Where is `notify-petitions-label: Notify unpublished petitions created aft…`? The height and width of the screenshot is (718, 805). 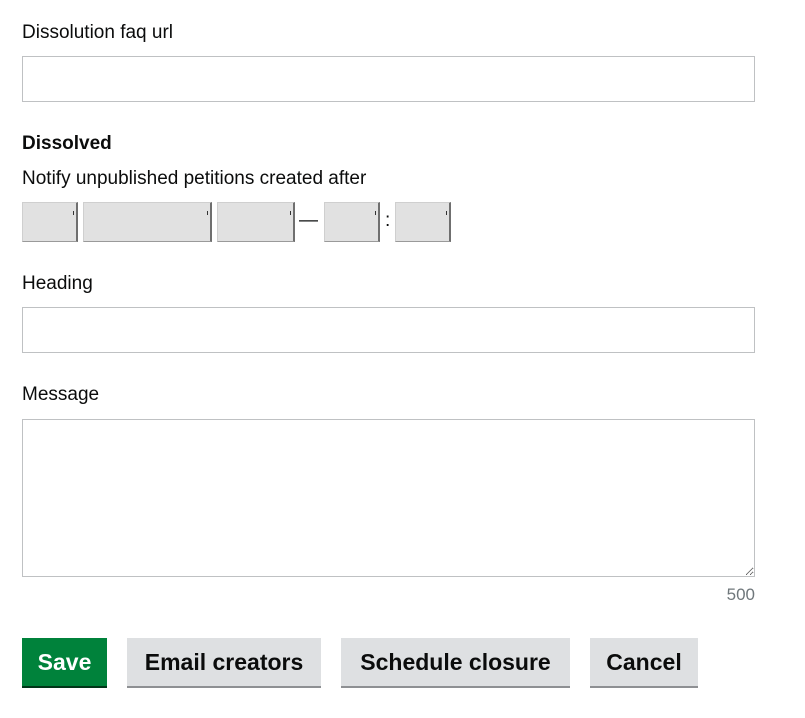
notify-petitions-label: Notify unpublished petitions created aft… is located at coordinates (194, 178).